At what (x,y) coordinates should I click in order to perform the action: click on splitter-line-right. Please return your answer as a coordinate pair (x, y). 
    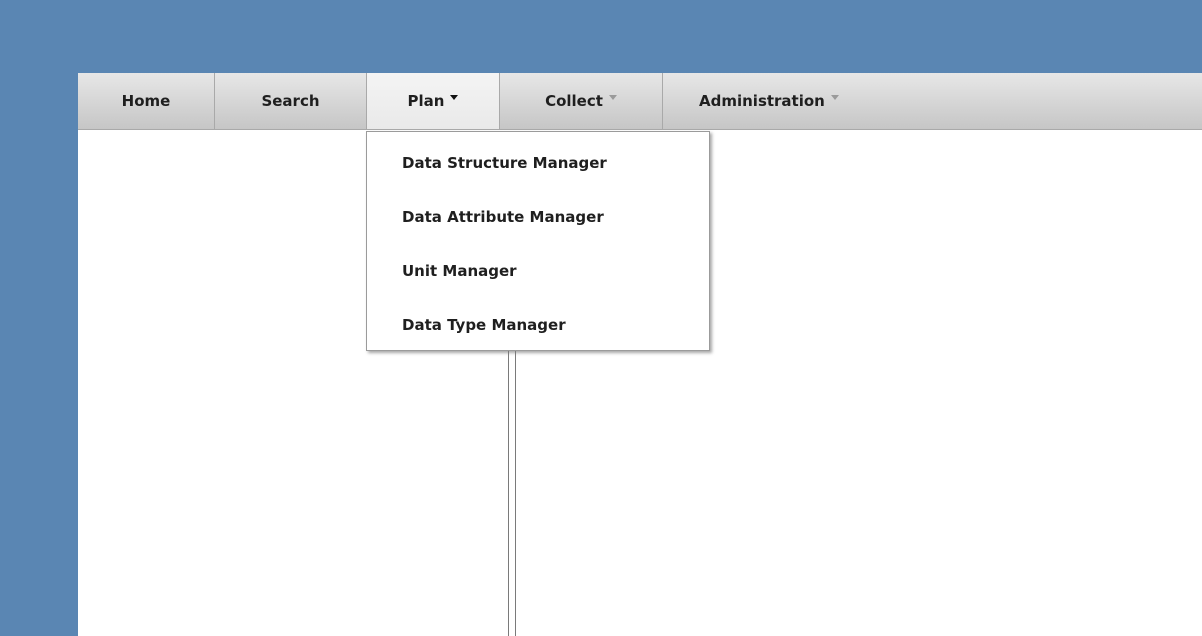
    Looking at the image, I should click on (515, 493).